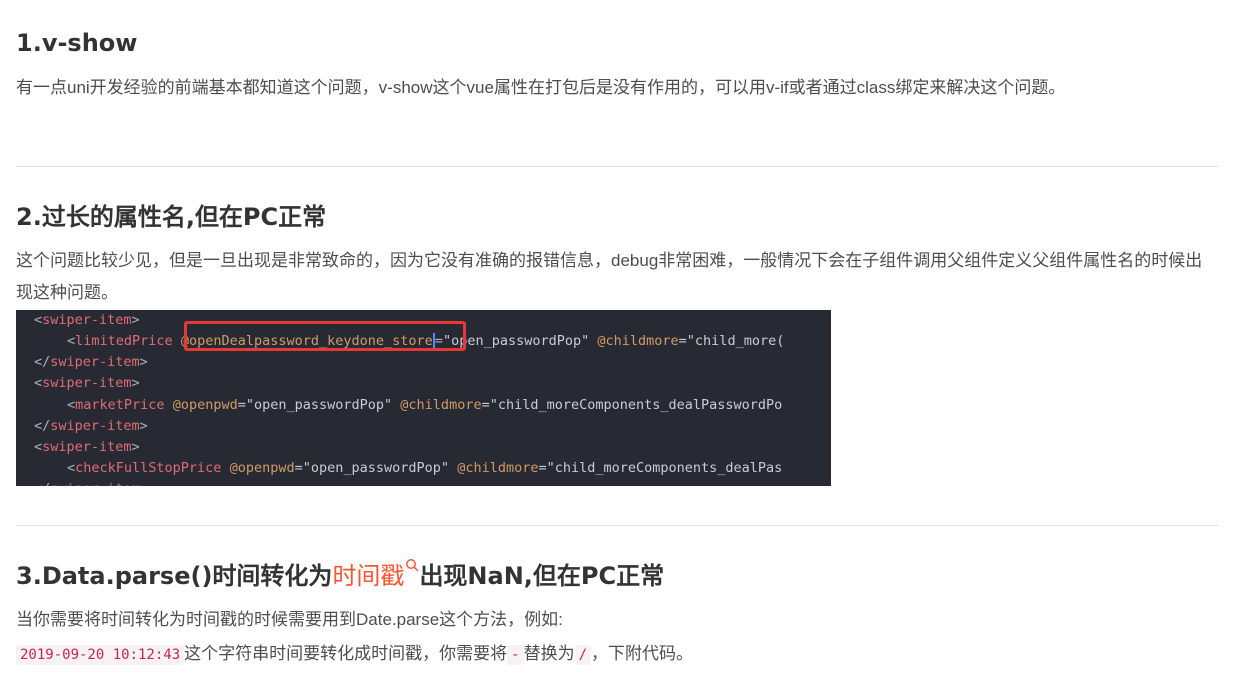 The height and width of the screenshot is (678, 1234). I want to click on section-2-title: 2.过长的属性名,但在PC正常, so click(171, 217).